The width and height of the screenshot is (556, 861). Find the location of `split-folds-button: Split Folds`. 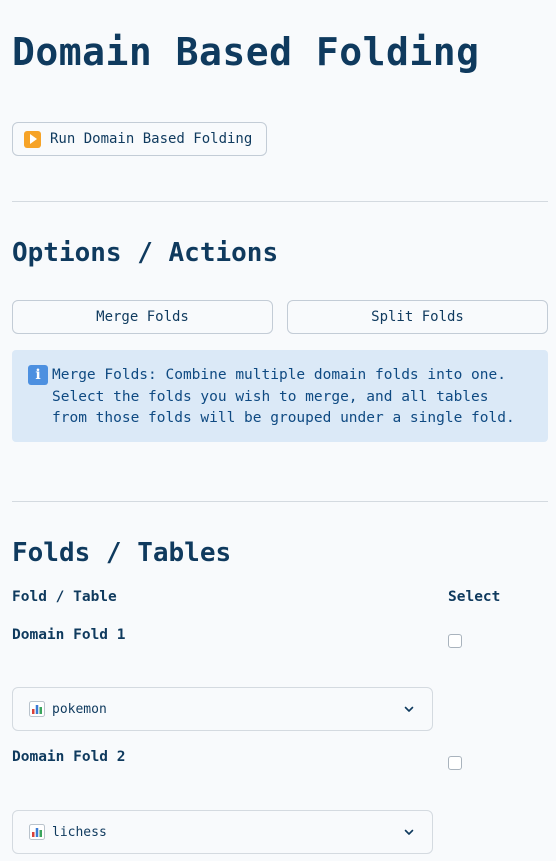

split-folds-button: Split Folds is located at coordinates (417, 317).